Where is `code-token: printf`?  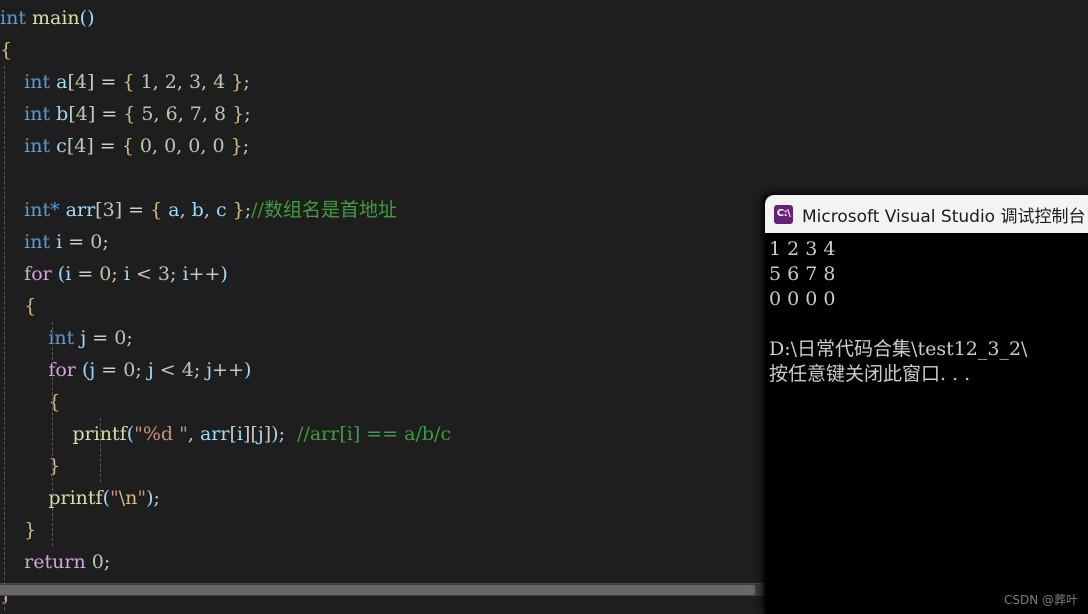 code-token: printf is located at coordinates (99, 434).